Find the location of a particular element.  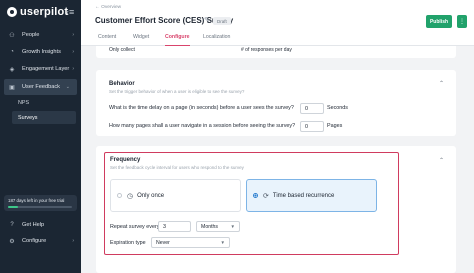

collapse-sidebar-icon: ‹≡ is located at coordinates (70, 12).